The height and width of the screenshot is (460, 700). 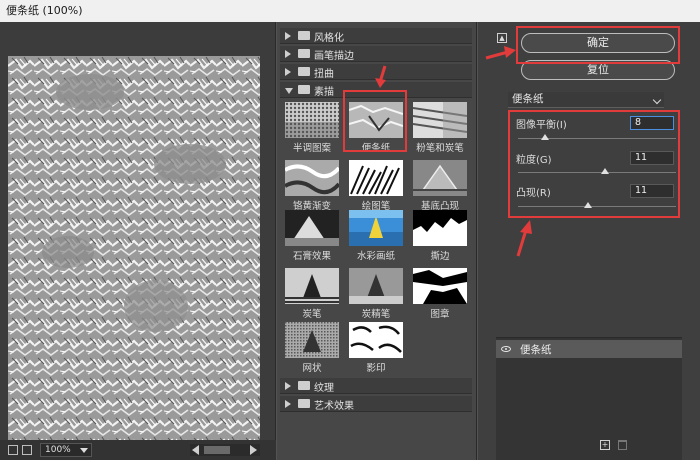 What do you see at coordinates (440, 256) in the screenshot?
I see `thumb-label: 撕边` at bounding box center [440, 256].